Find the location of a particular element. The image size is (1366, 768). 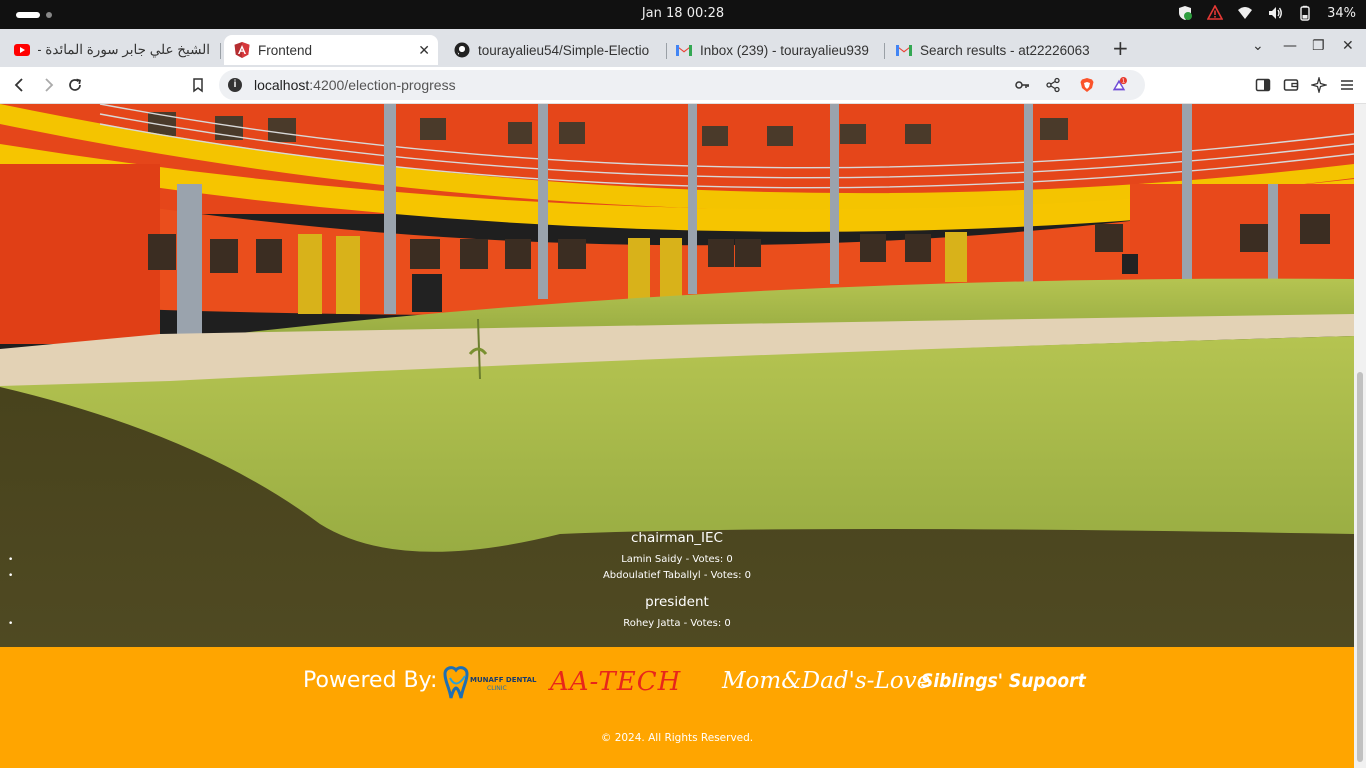

os-top-bar: Jan 18 00:28 34% is located at coordinates (683, 14).